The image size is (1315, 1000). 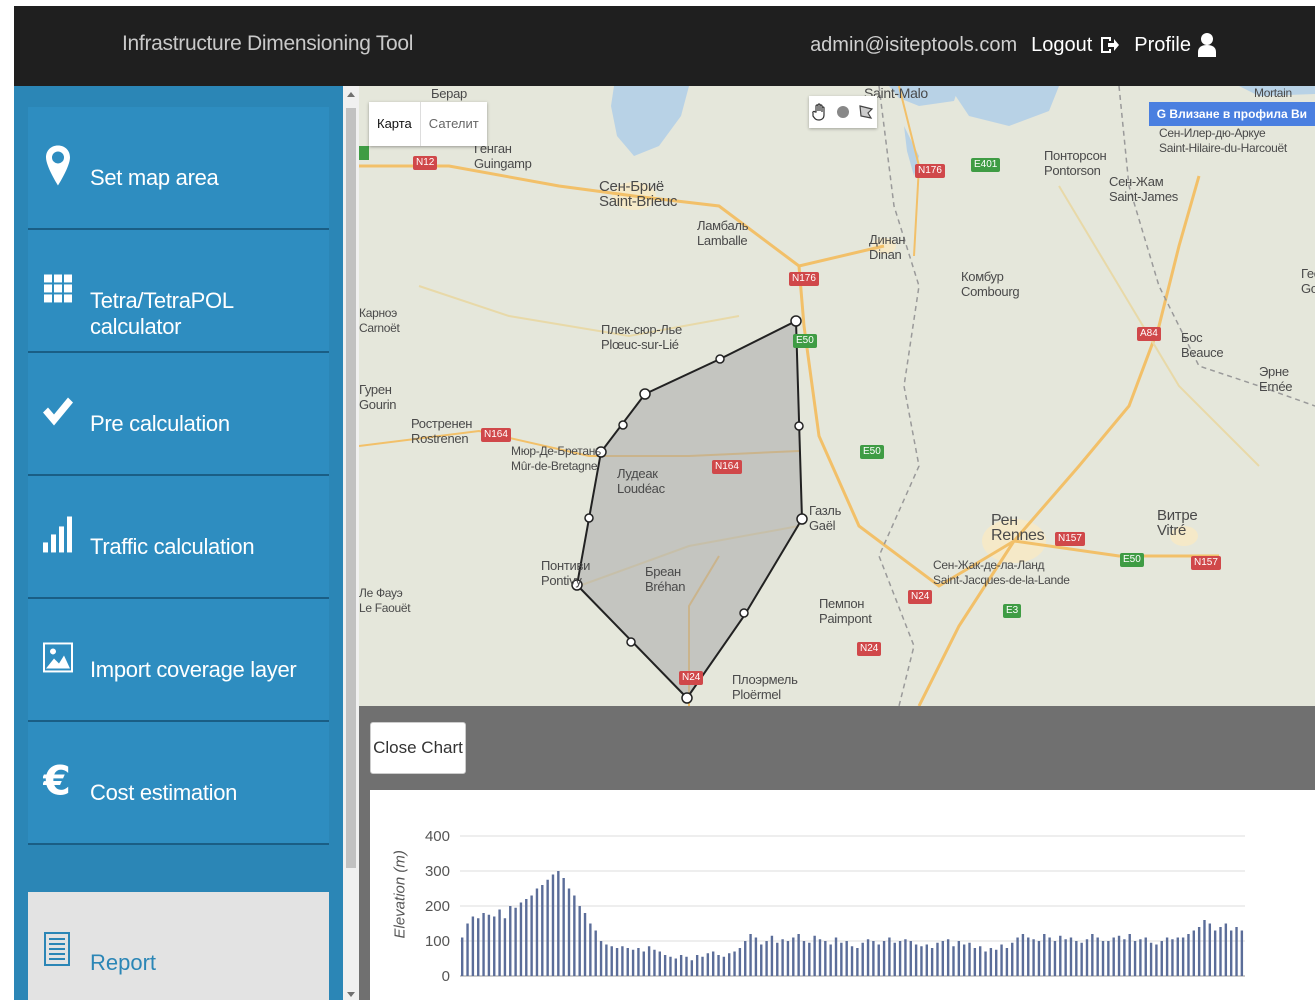 What do you see at coordinates (58, 164) in the screenshot?
I see `map-marker-icon` at bounding box center [58, 164].